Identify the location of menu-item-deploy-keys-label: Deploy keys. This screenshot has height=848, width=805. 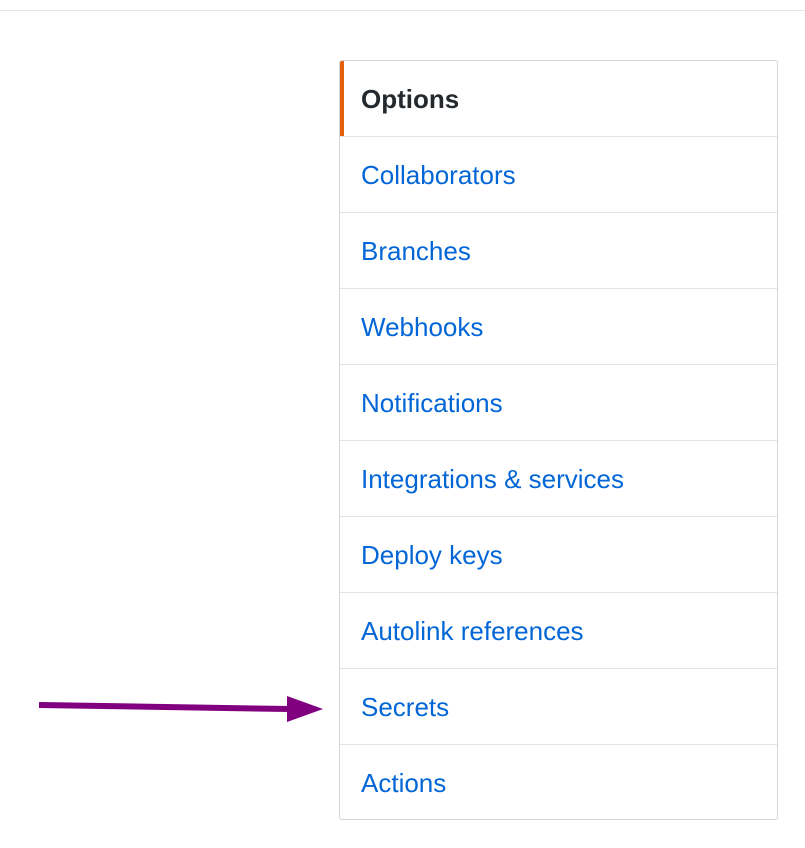
(432, 554).